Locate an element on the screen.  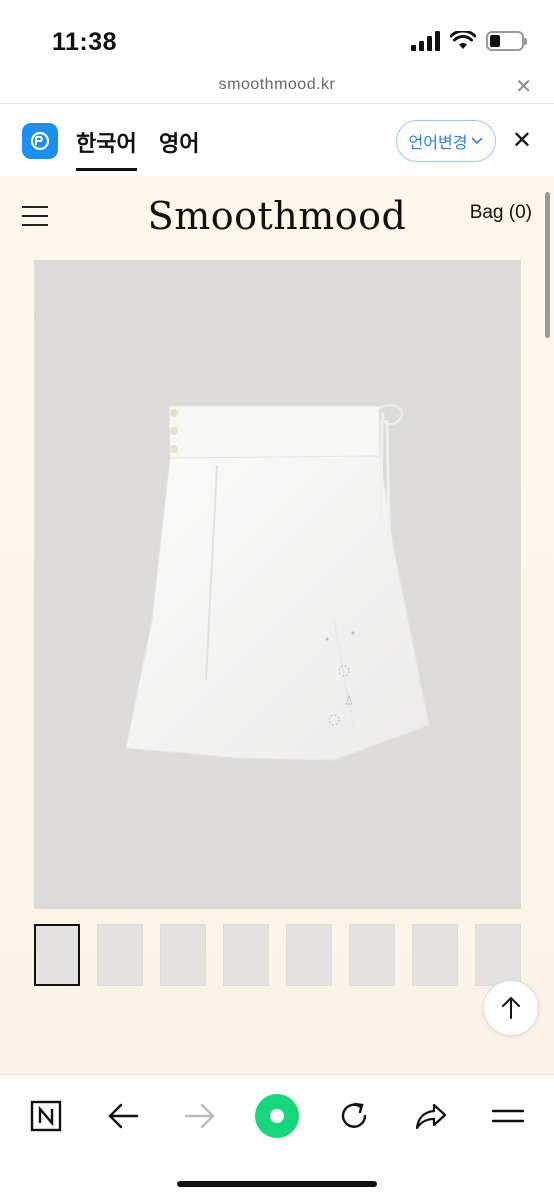
chevron-down-icon is located at coordinates (477, 141).